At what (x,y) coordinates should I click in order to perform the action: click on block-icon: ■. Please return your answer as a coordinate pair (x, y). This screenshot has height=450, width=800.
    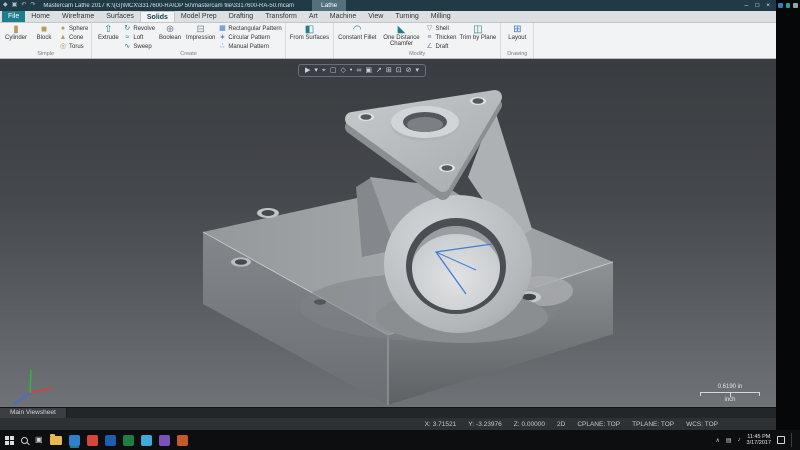
    Looking at the image, I should click on (44, 29).